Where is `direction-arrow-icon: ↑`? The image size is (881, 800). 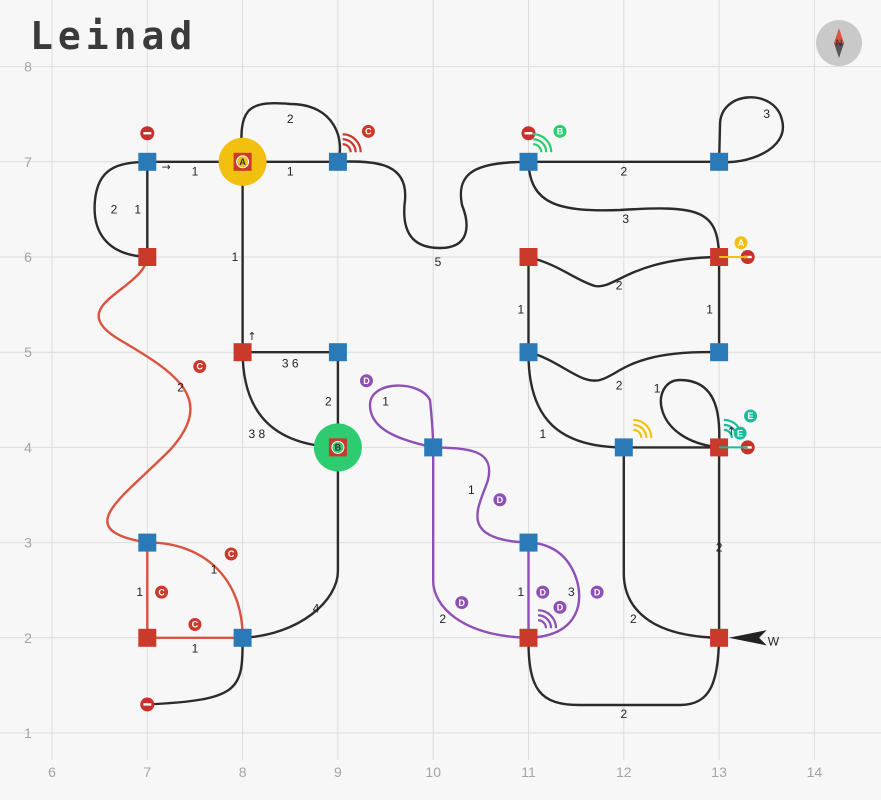
direction-arrow-icon: ↑ is located at coordinates (251, 336).